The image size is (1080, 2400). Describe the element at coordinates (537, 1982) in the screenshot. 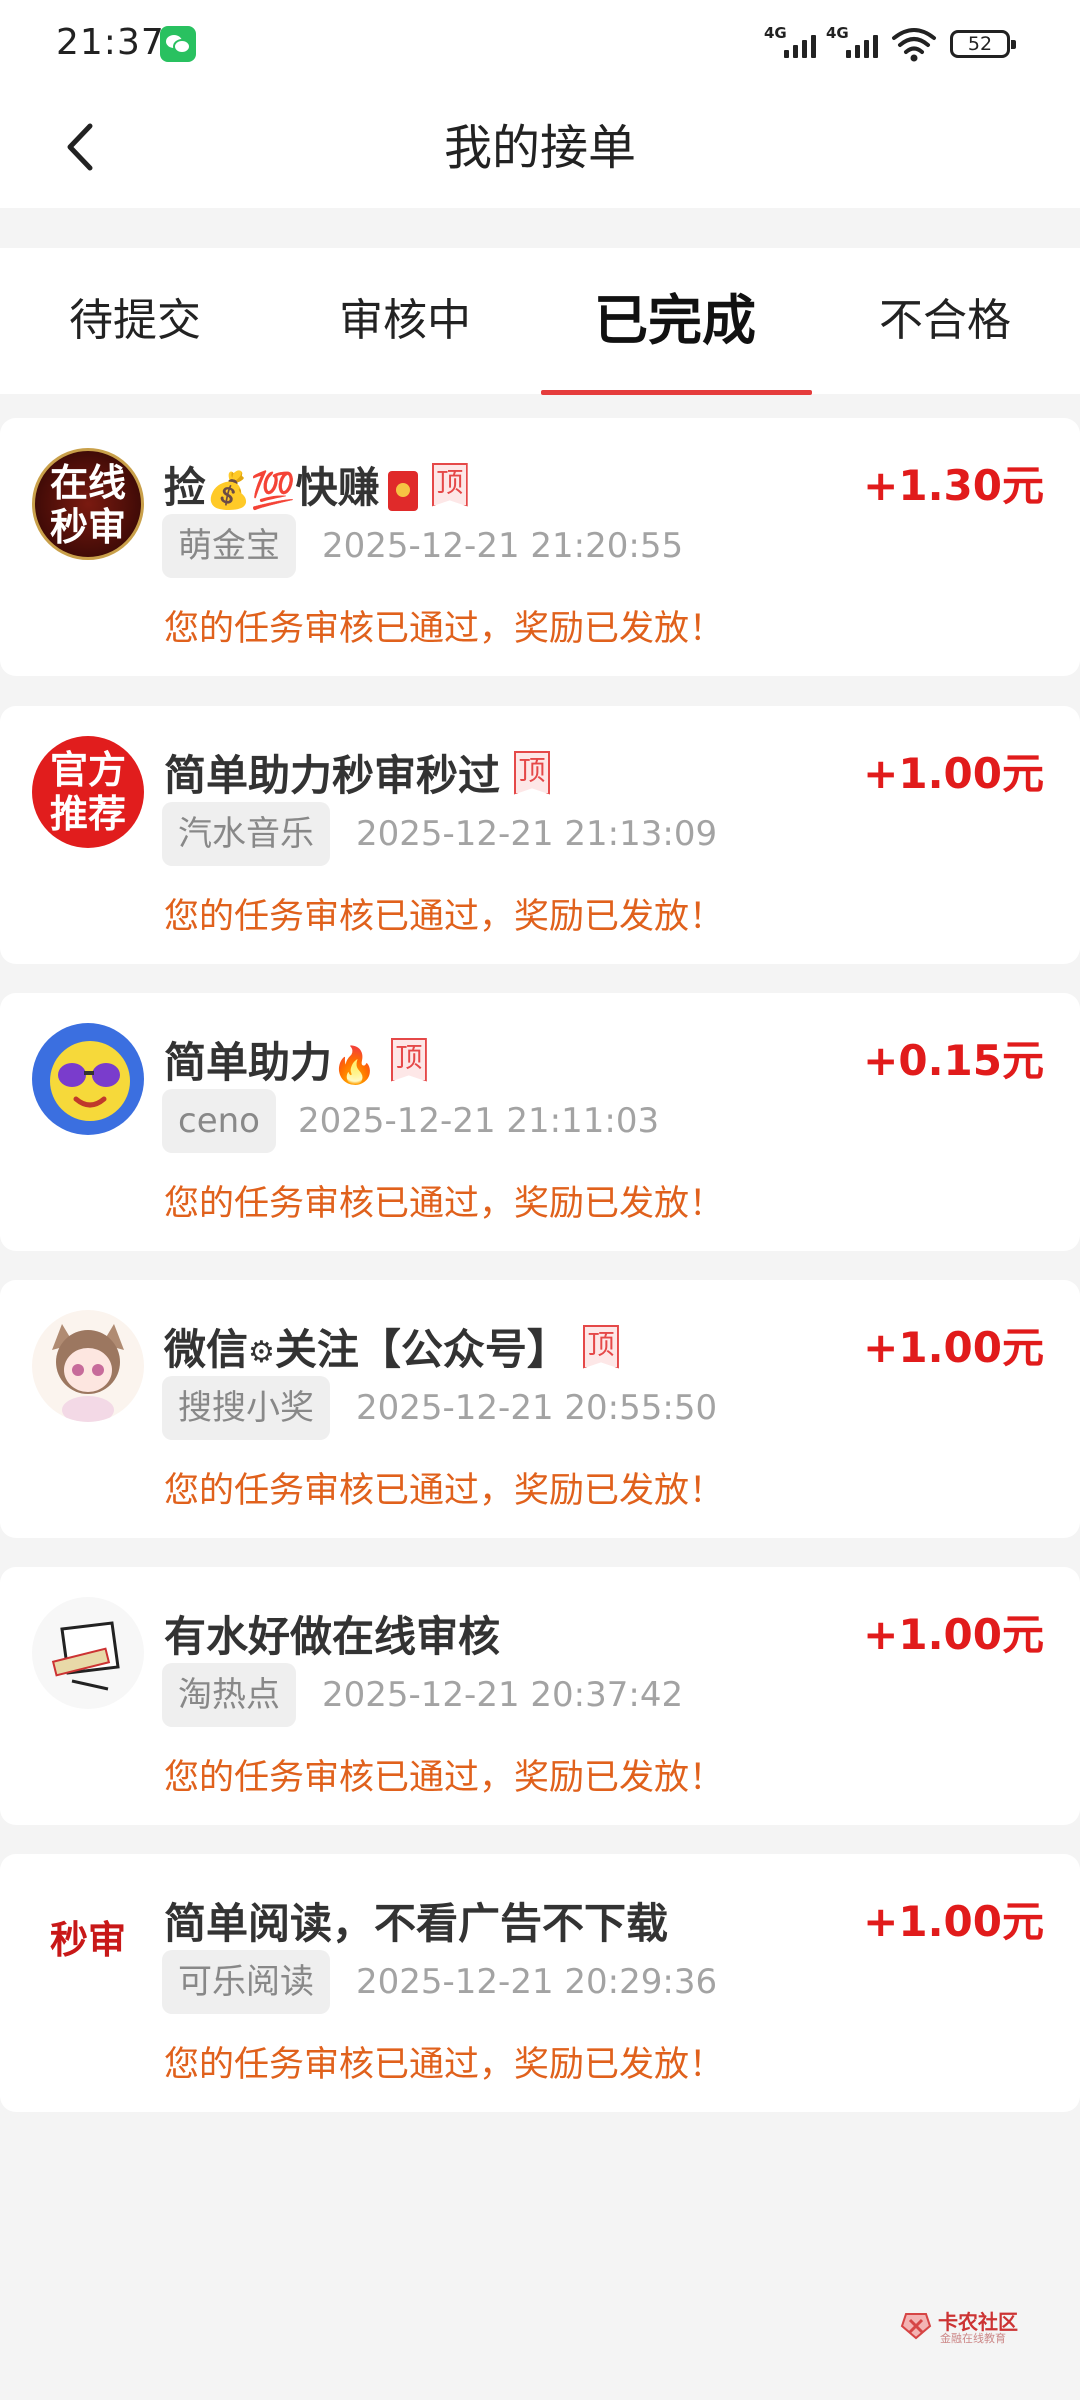

I see `timestamp: 2025-12-21 20:29:36` at that location.